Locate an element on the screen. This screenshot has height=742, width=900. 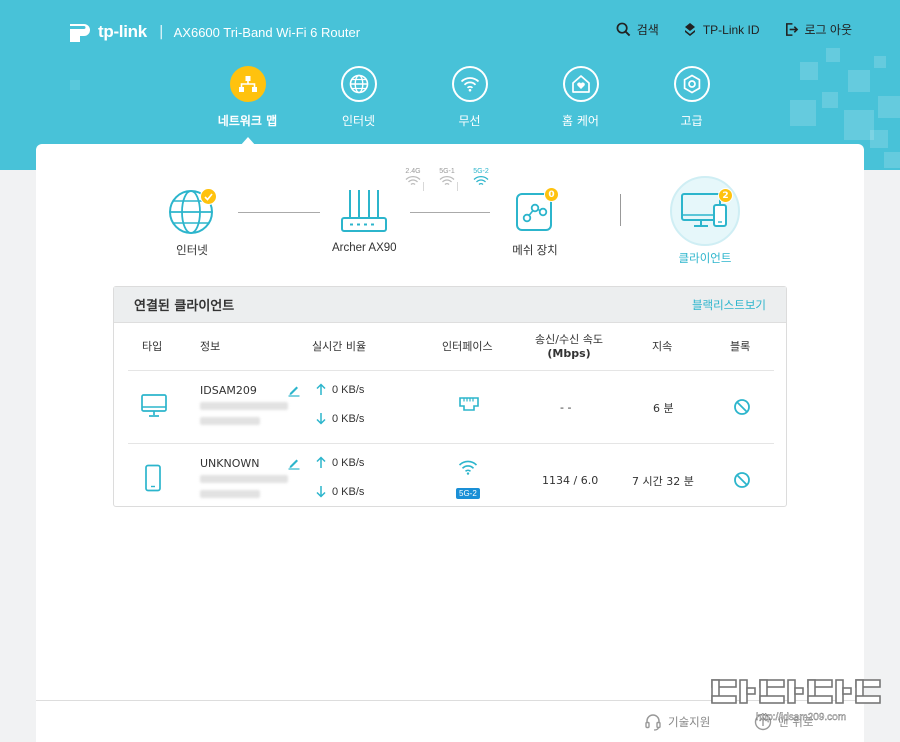
tplink-id-label: TP-Link ID is located at coordinates (731, 29).